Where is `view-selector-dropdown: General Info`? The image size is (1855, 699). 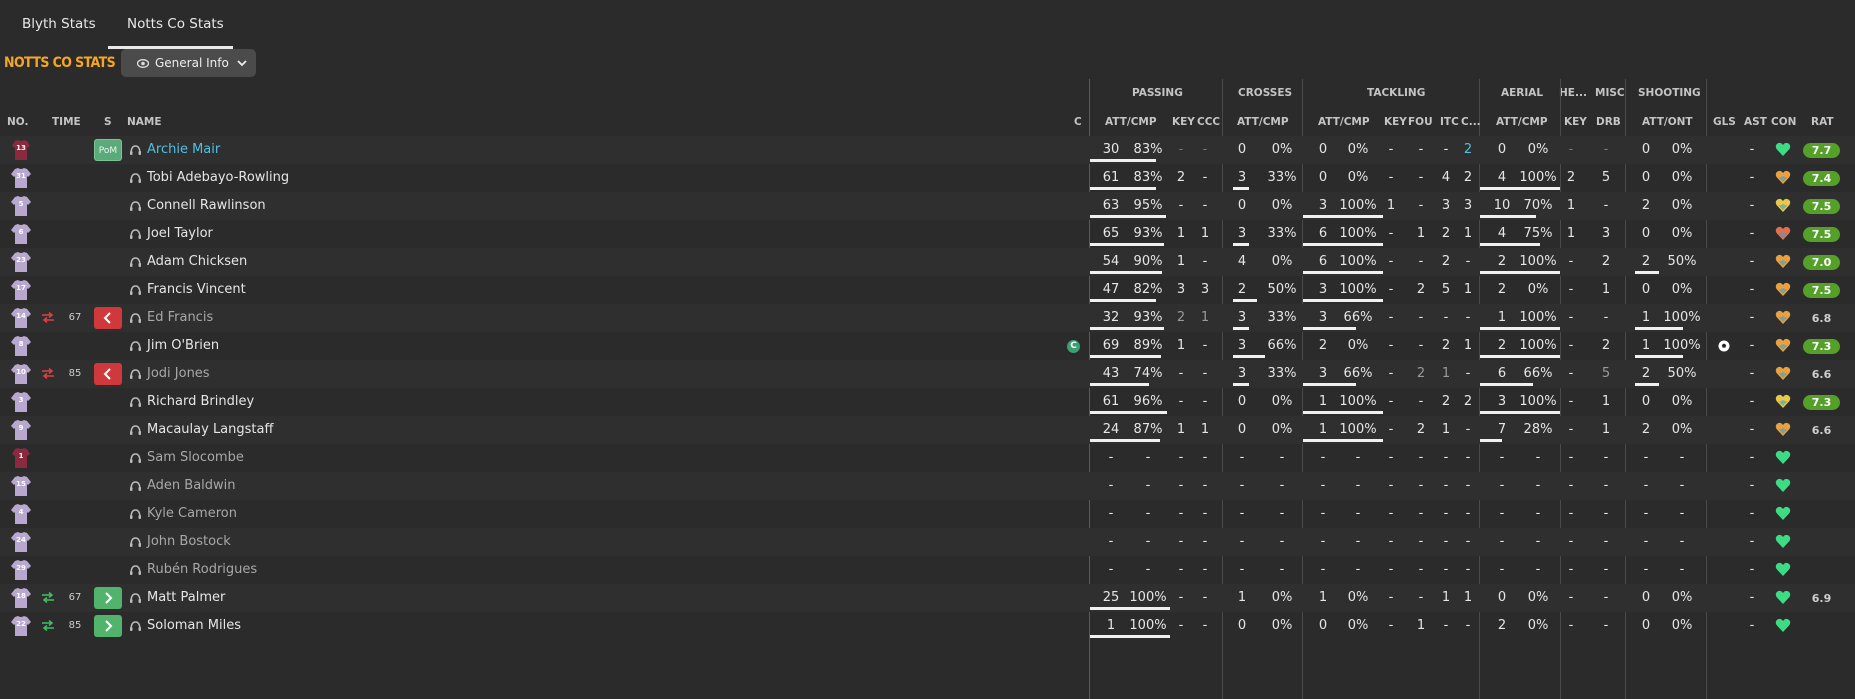 view-selector-dropdown: General Info is located at coordinates (188, 63).